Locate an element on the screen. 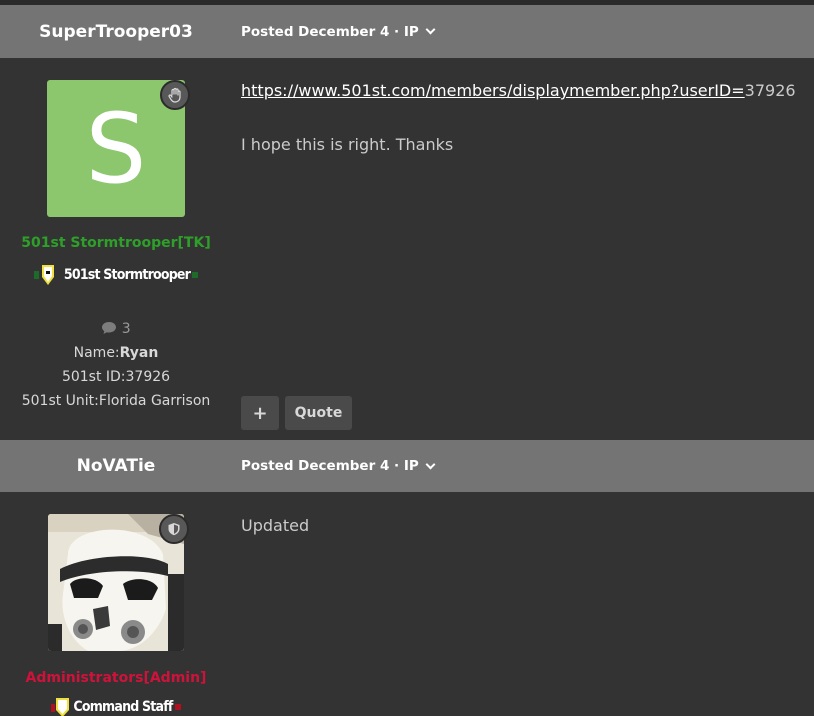  comment-icon is located at coordinates (109, 328).